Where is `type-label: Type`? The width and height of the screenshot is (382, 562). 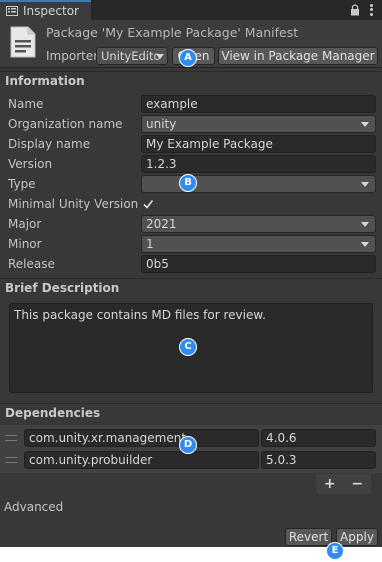
type-label: Type is located at coordinates (22, 184).